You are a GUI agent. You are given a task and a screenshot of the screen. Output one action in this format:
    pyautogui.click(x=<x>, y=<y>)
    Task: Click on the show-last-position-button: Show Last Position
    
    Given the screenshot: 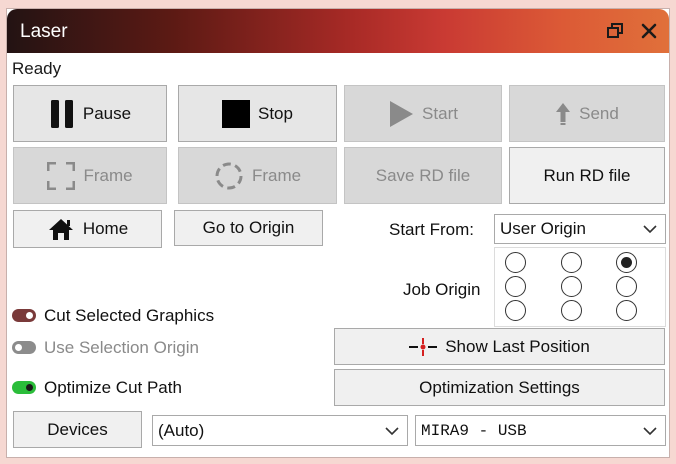 What is the action you would take?
    pyautogui.click(x=499, y=346)
    